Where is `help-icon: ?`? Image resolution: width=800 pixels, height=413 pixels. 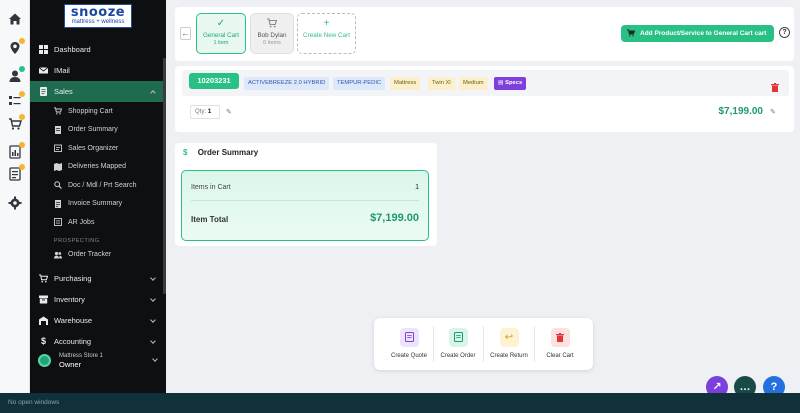
help-icon: ? is located at coordinates (784, 32).